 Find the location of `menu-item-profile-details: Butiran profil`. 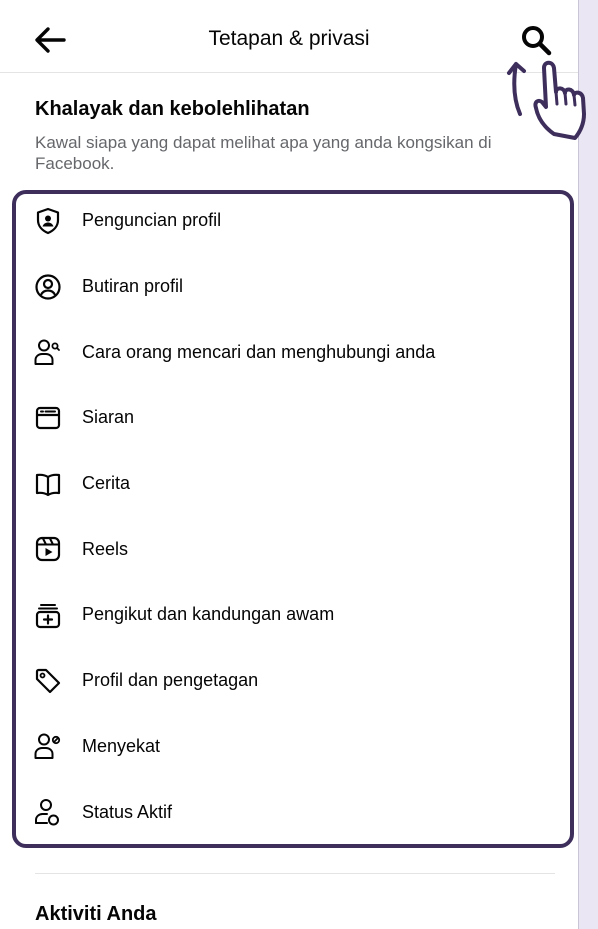

menu-item-profile-details: Butiran profil is located at coordinates (289, 287).